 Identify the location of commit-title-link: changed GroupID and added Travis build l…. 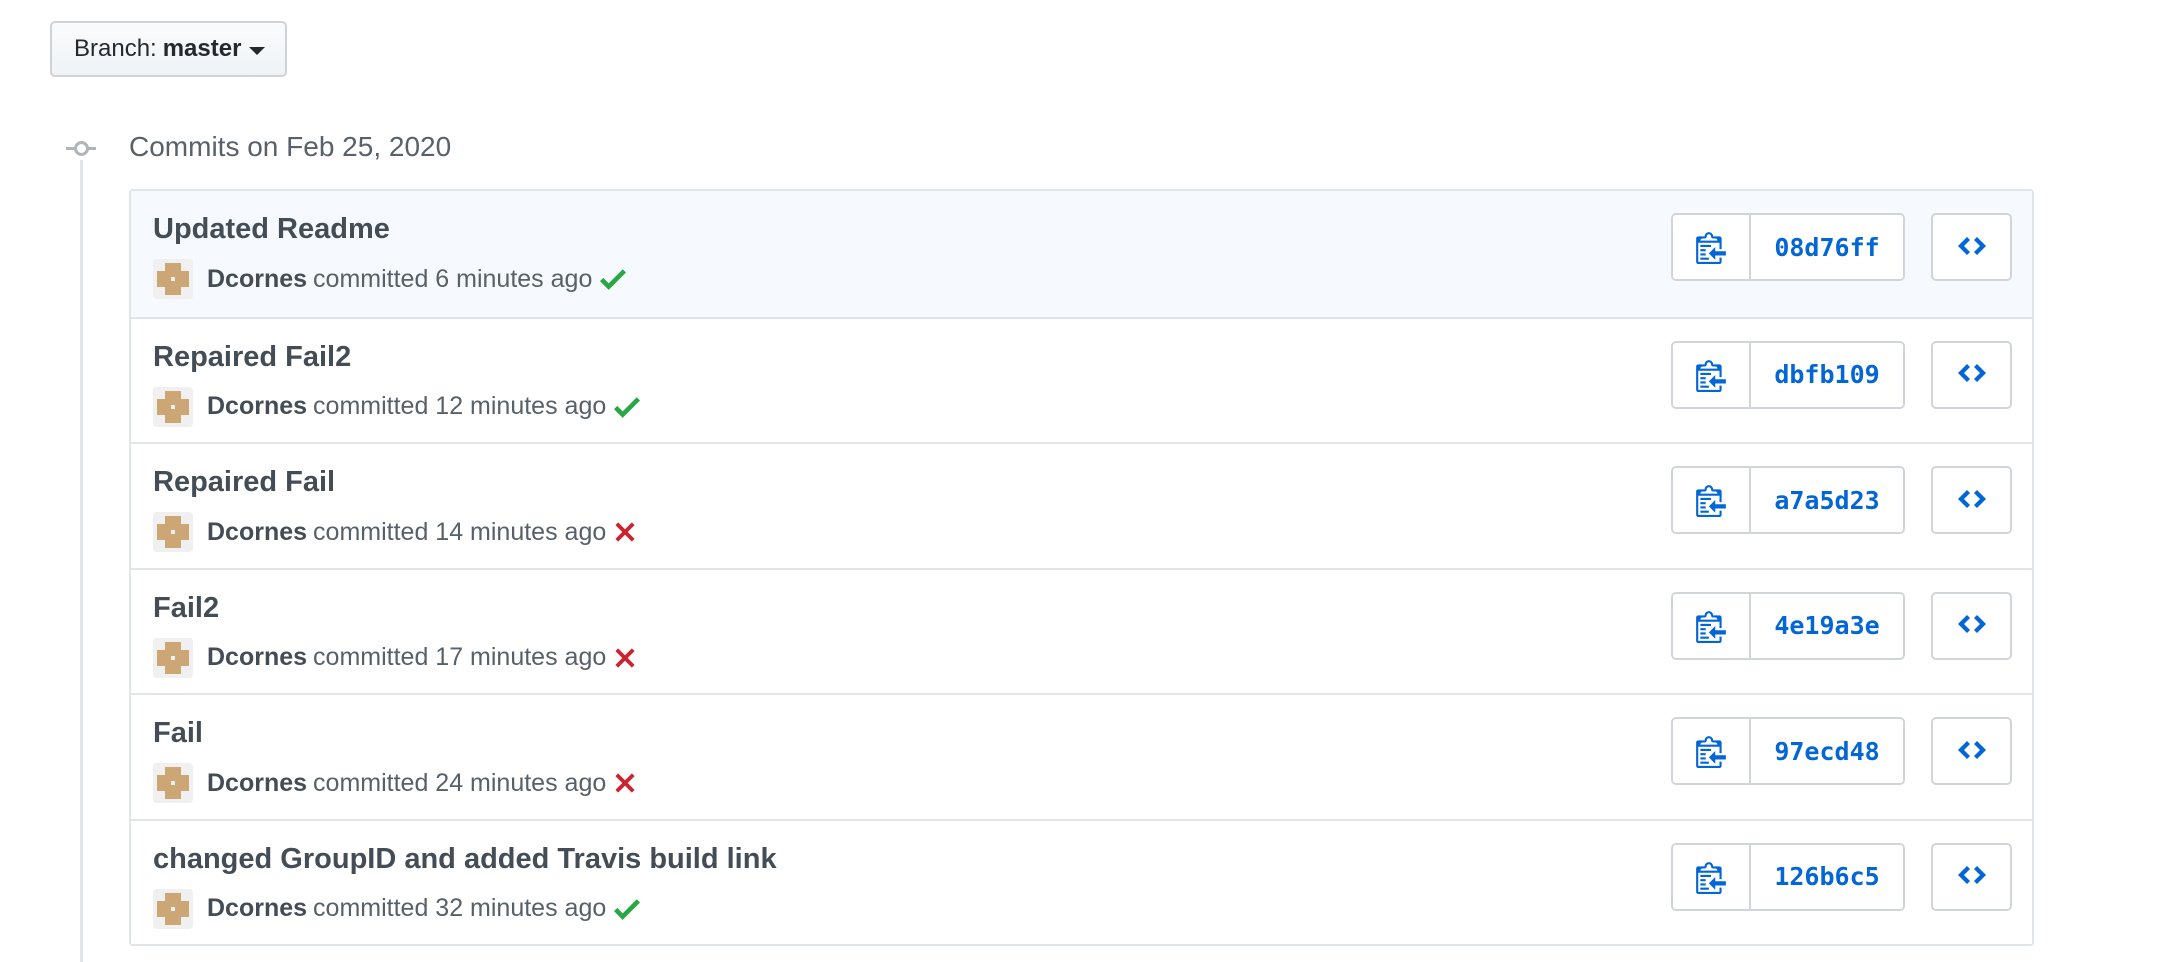
(465, 859).